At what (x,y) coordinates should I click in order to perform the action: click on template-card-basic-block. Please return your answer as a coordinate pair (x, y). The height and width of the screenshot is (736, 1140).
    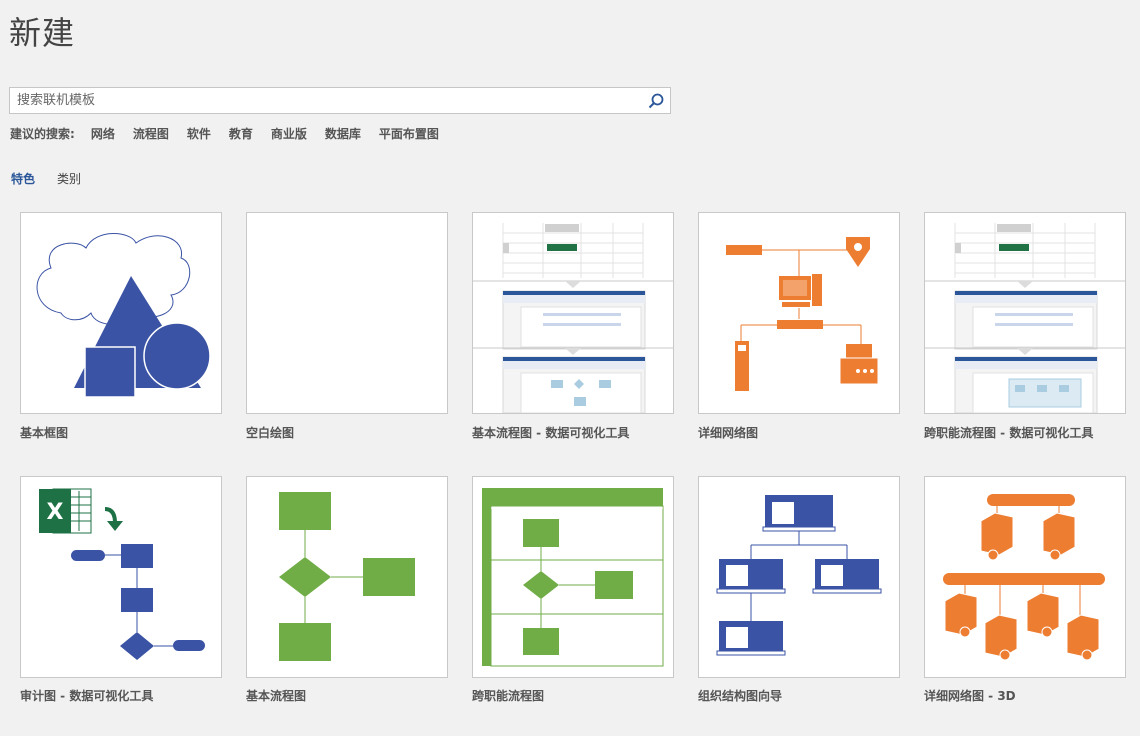
    Looking at the image, I should click on (121, 313).